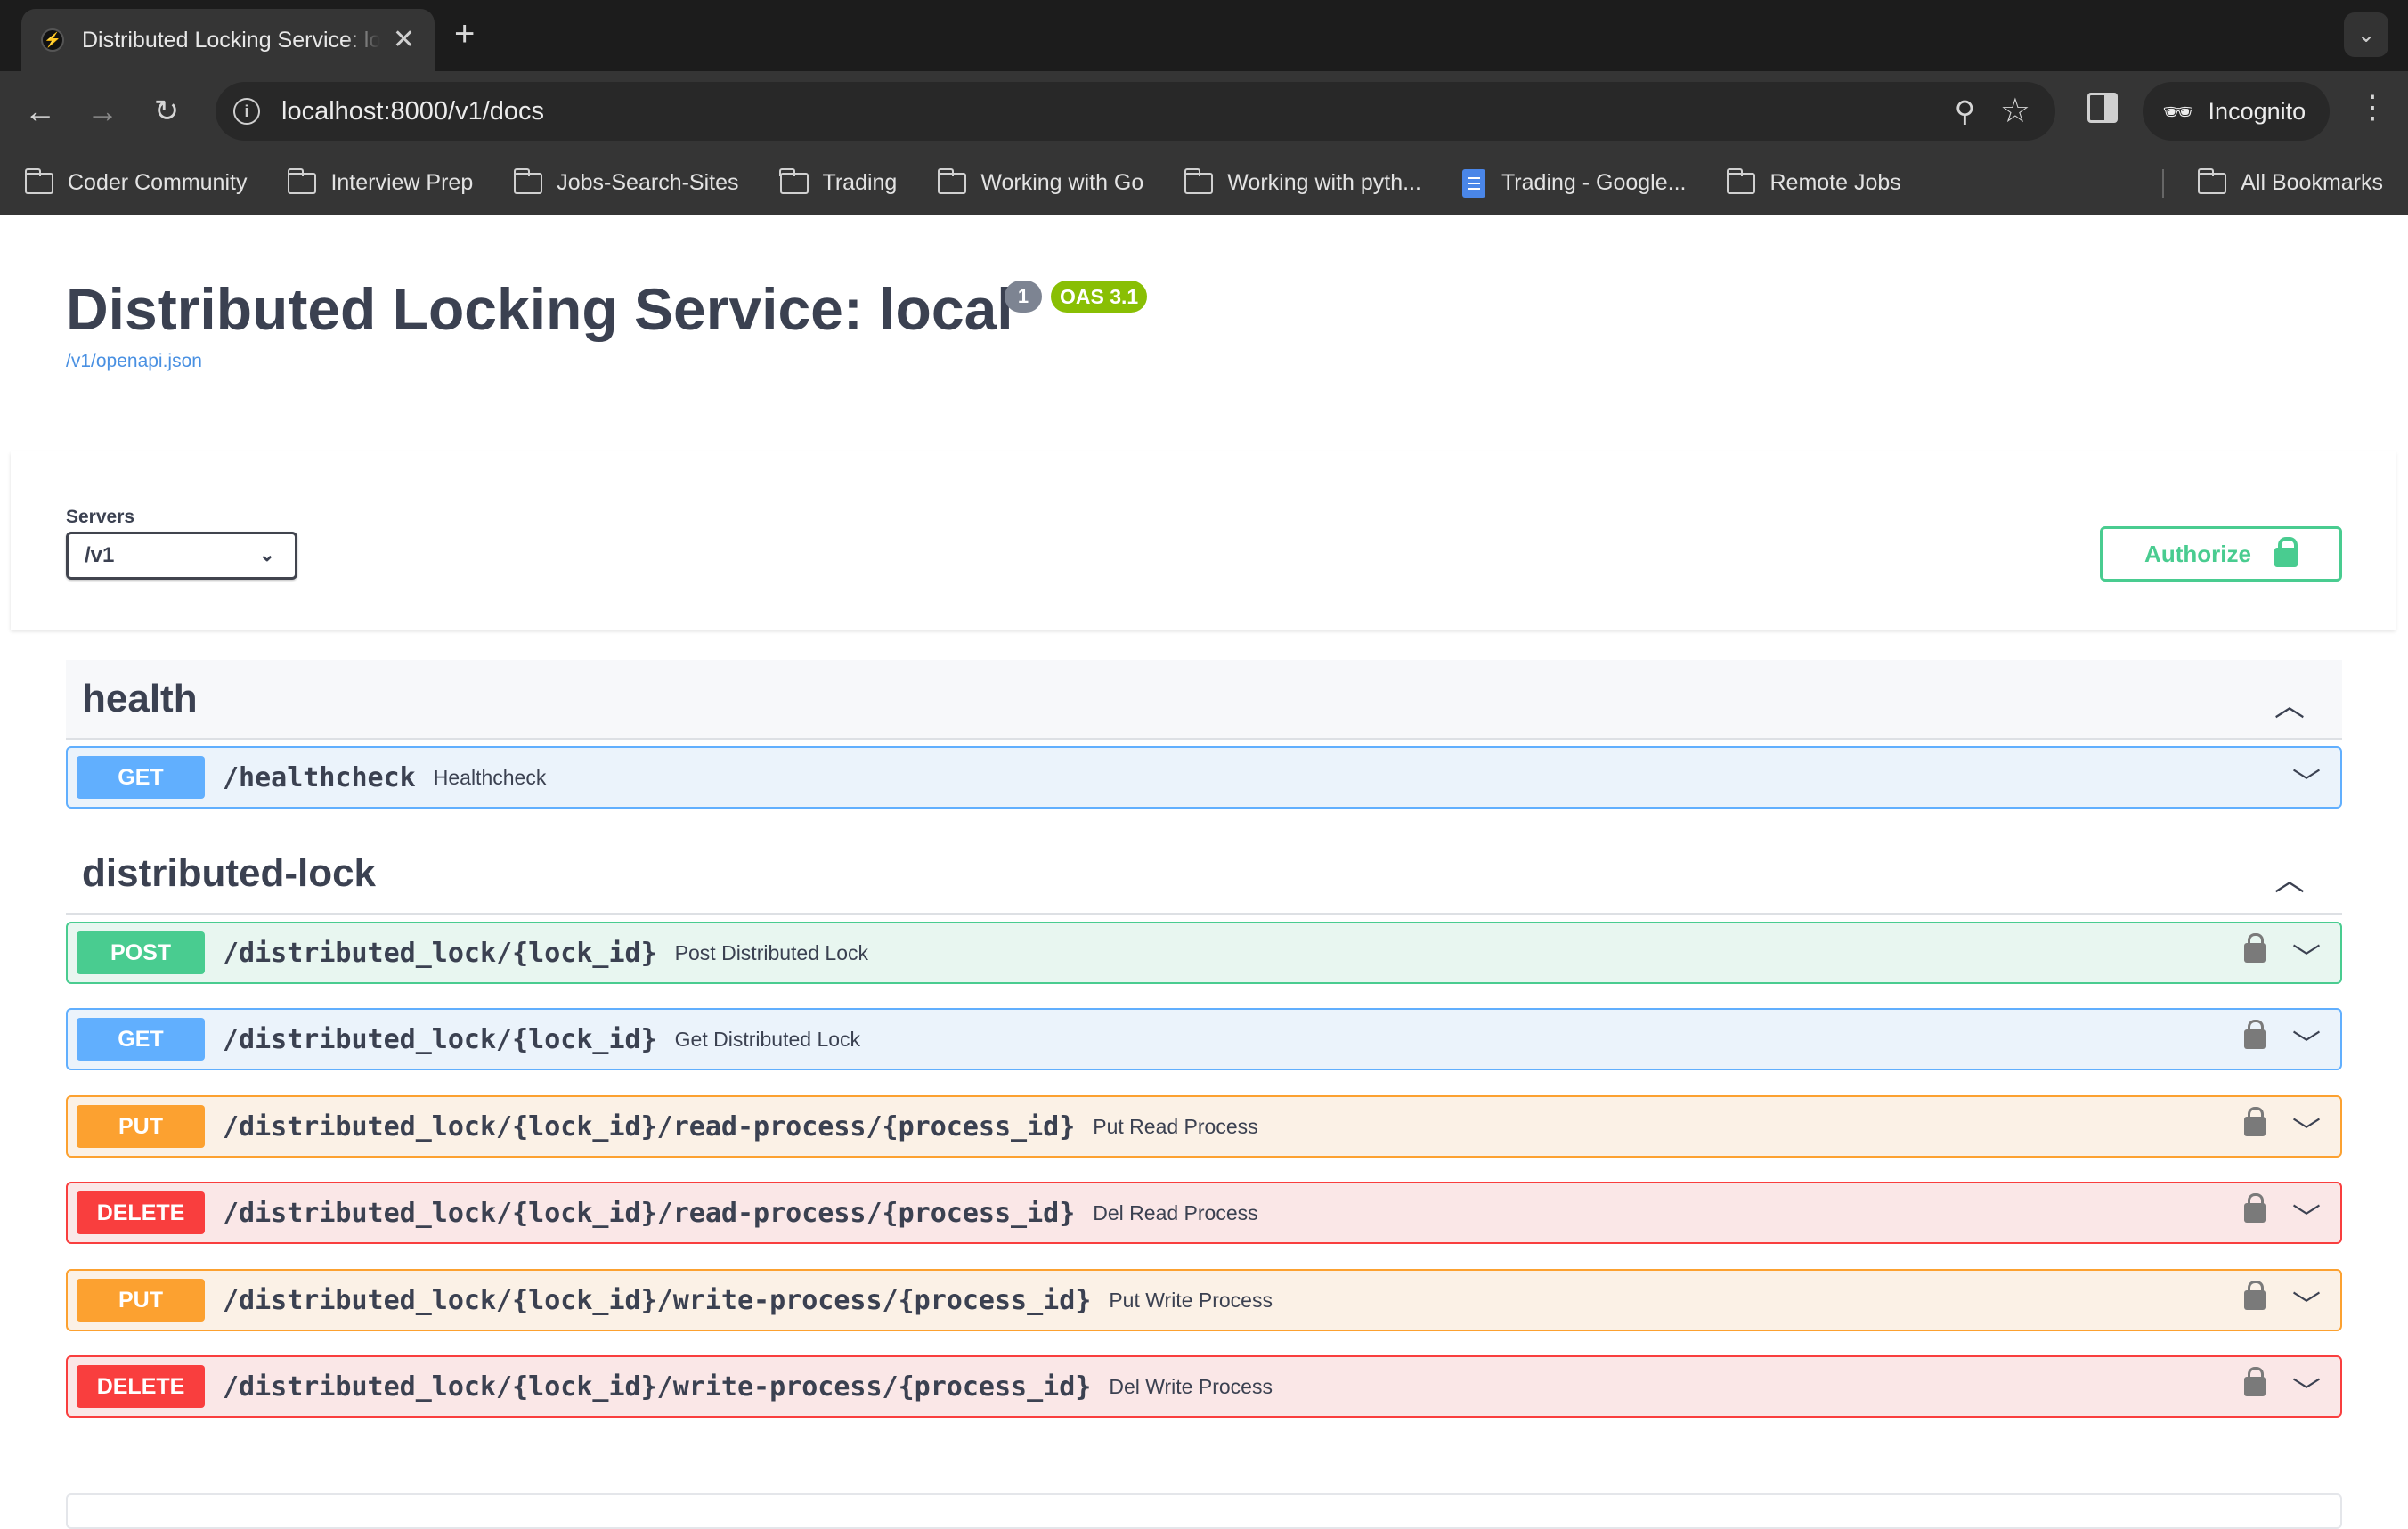 This screenshot has width=2408, height=1529. I want to click on new-tab-button: +, so click(464, 34).